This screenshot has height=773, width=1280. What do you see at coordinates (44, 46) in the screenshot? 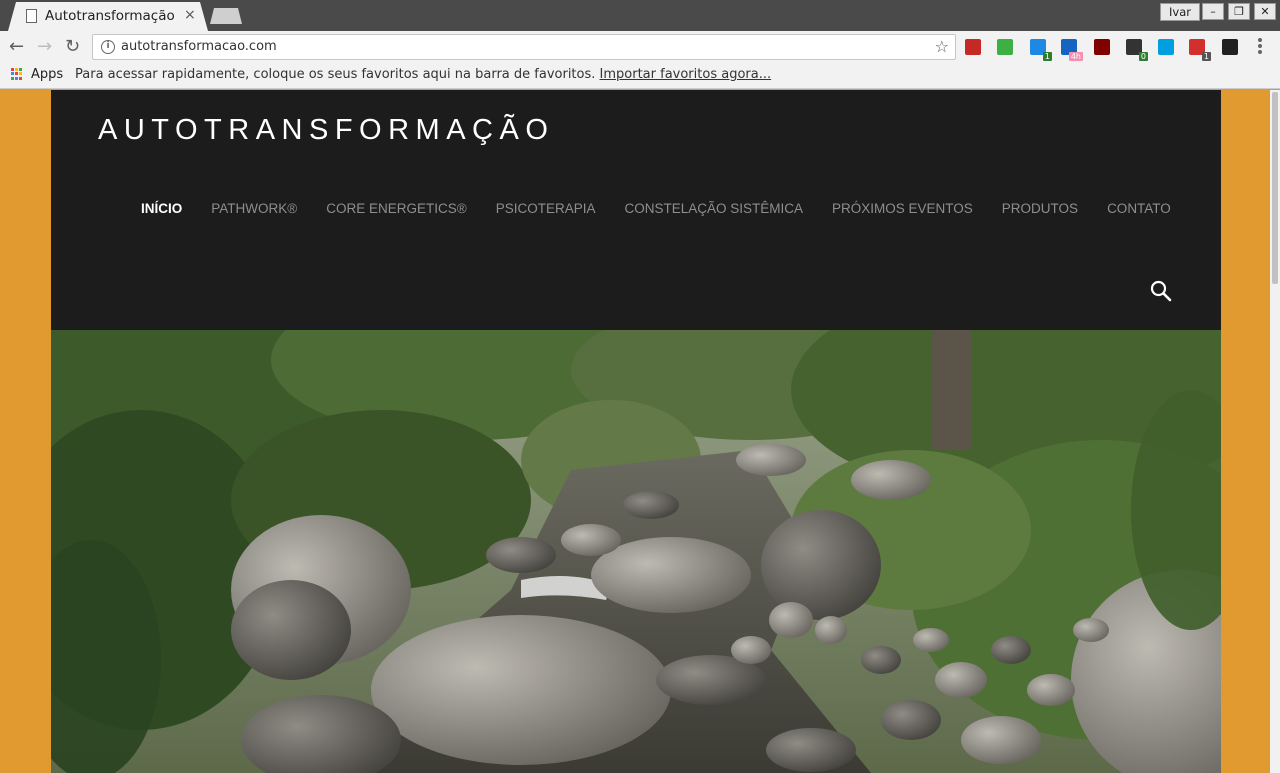
I see `forward-icon: →` at bounding box center [44, 46].